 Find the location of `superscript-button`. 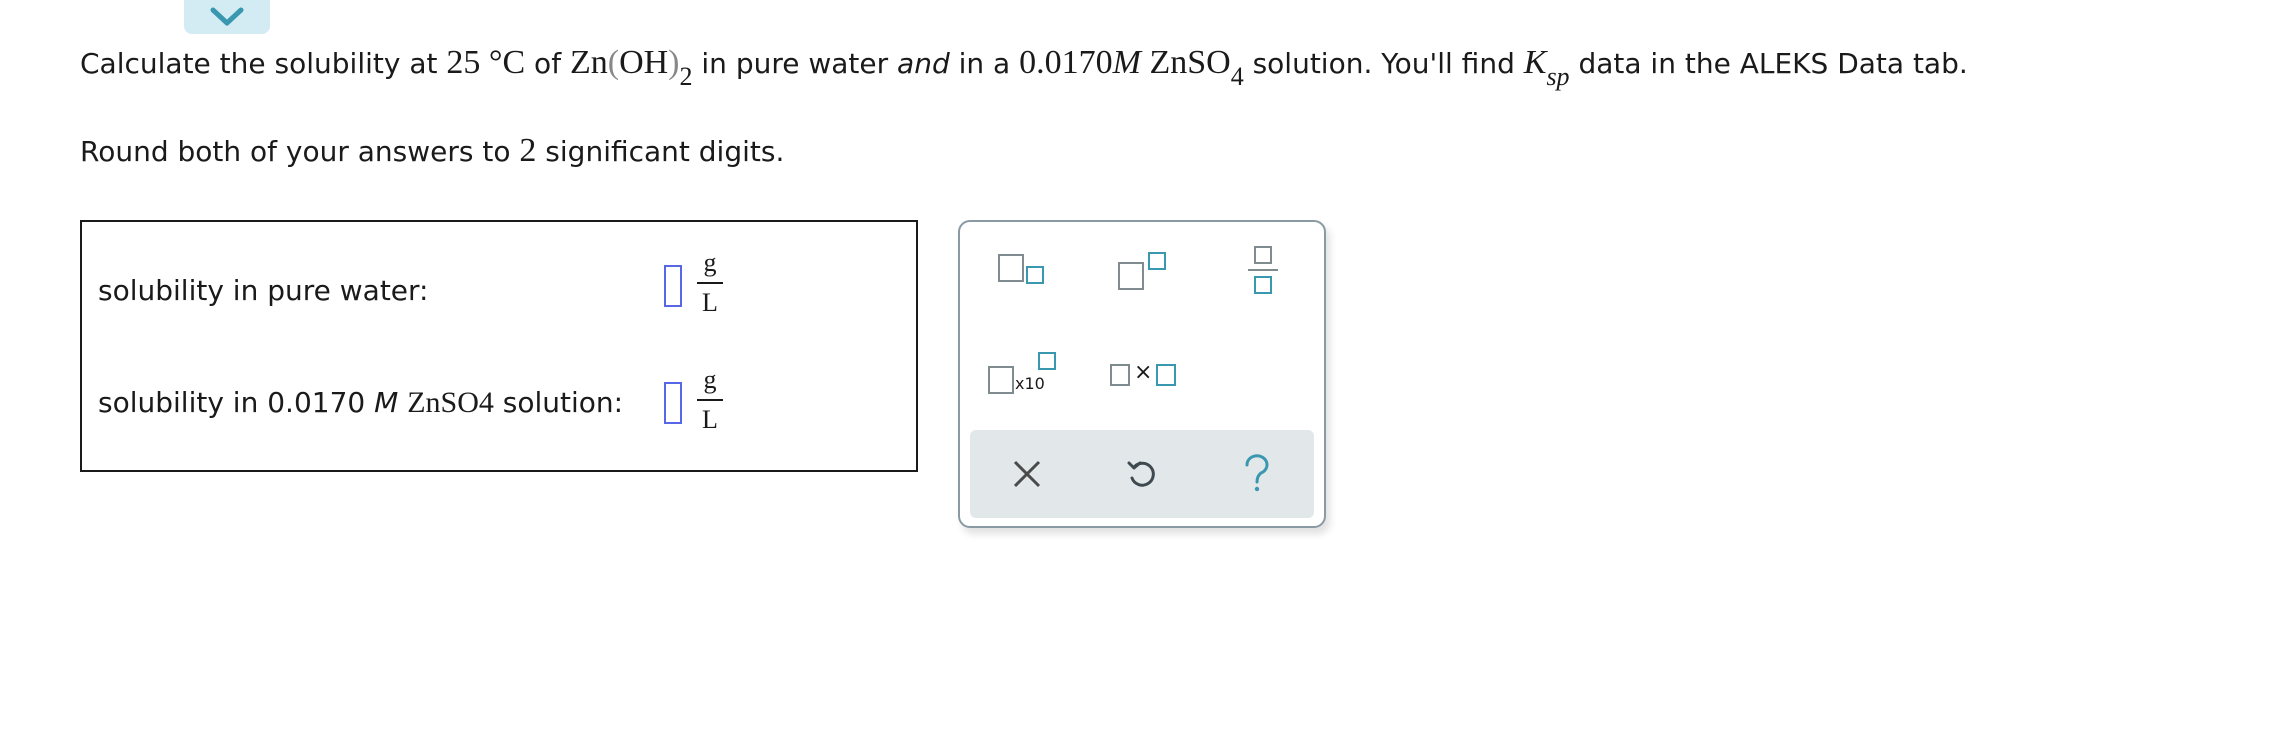

superscript-button is located at coordinates (1146, 272).